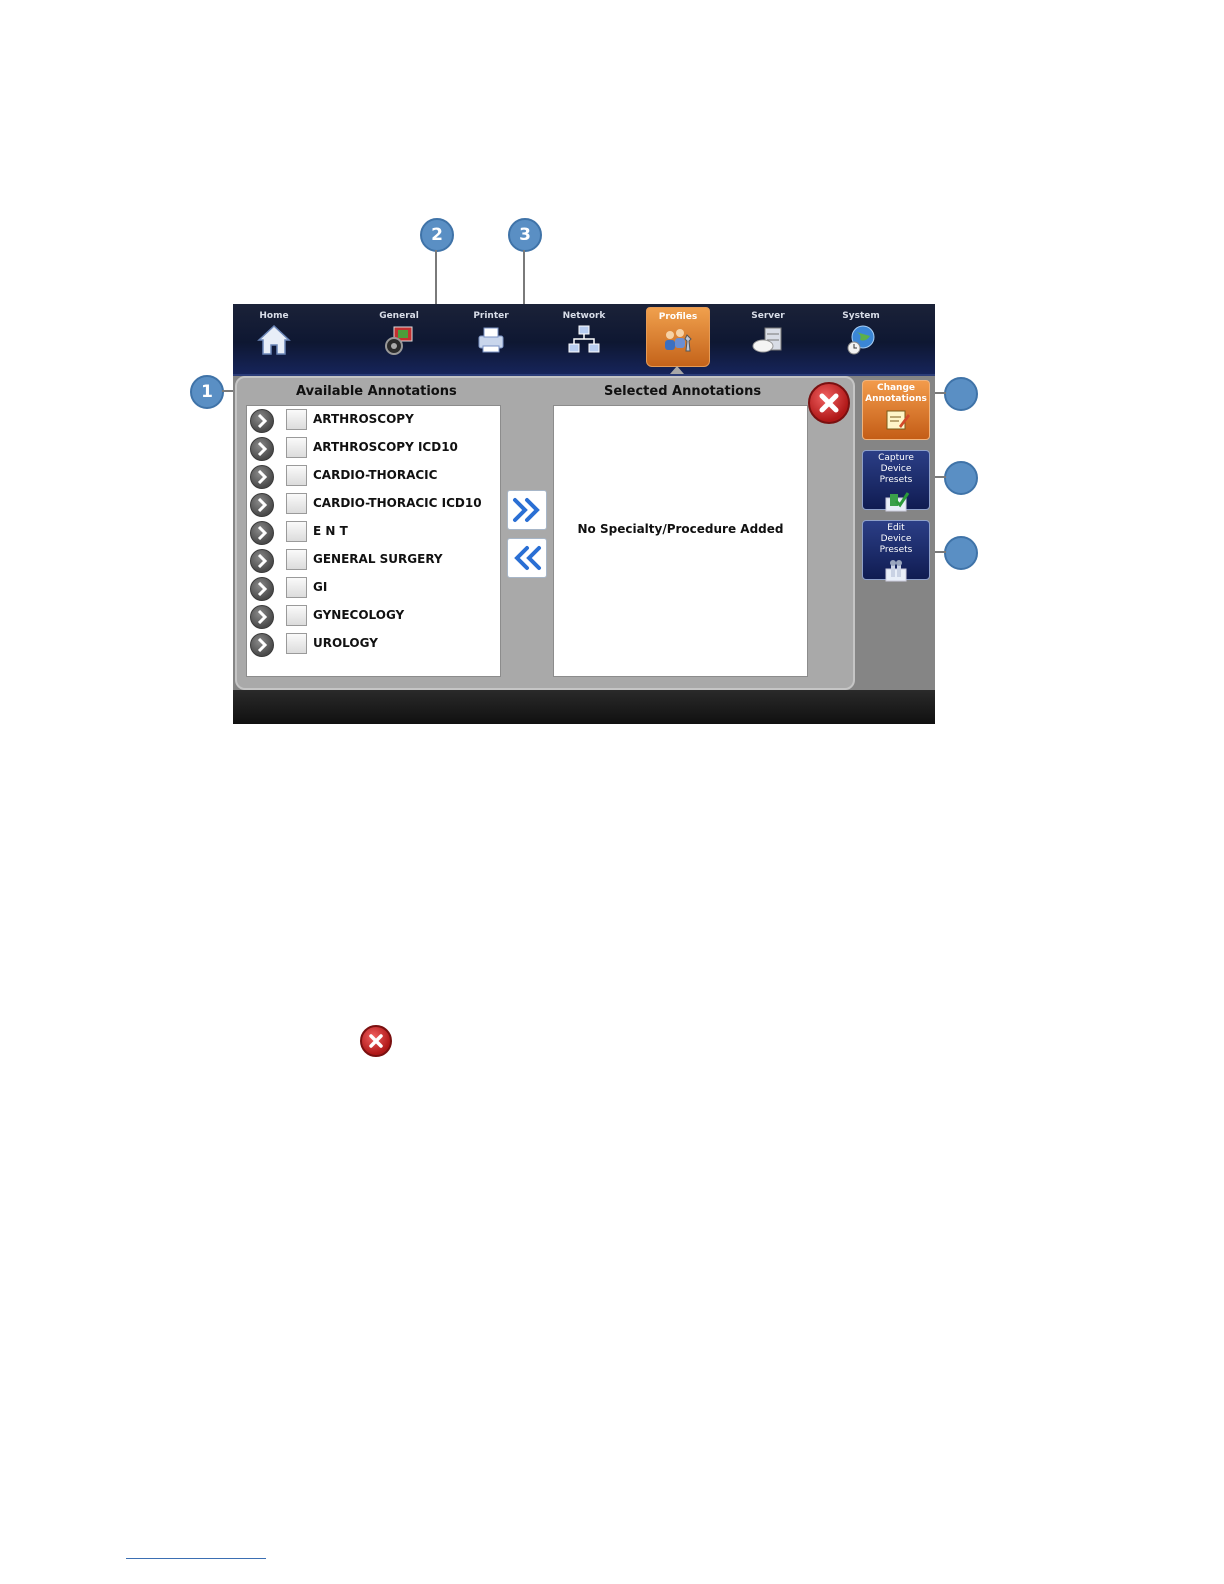  I want to click on nav-printer-label: Printer, so click(491, 316).